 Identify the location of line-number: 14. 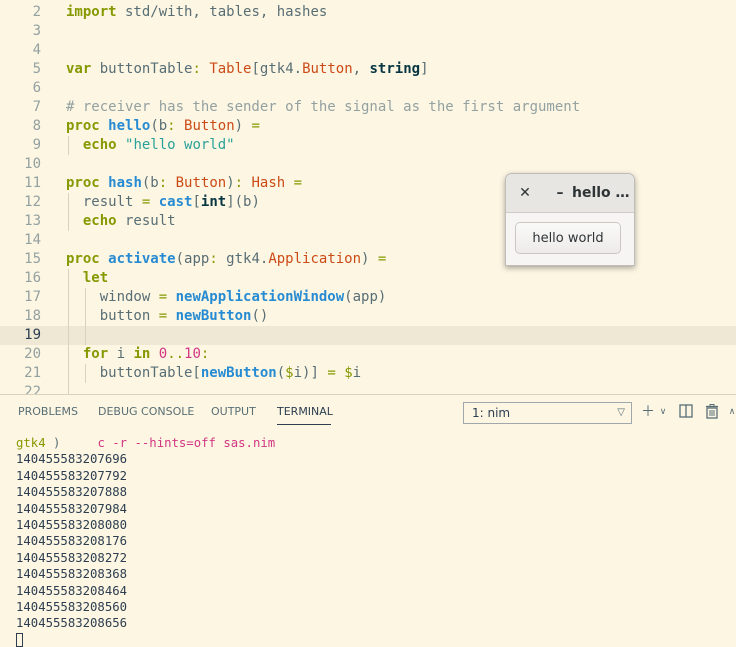
(32, 240).